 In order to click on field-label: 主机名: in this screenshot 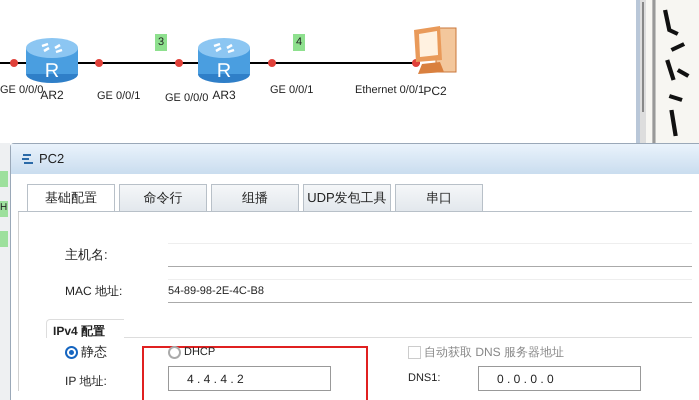, I will do `click(87, 255)`.